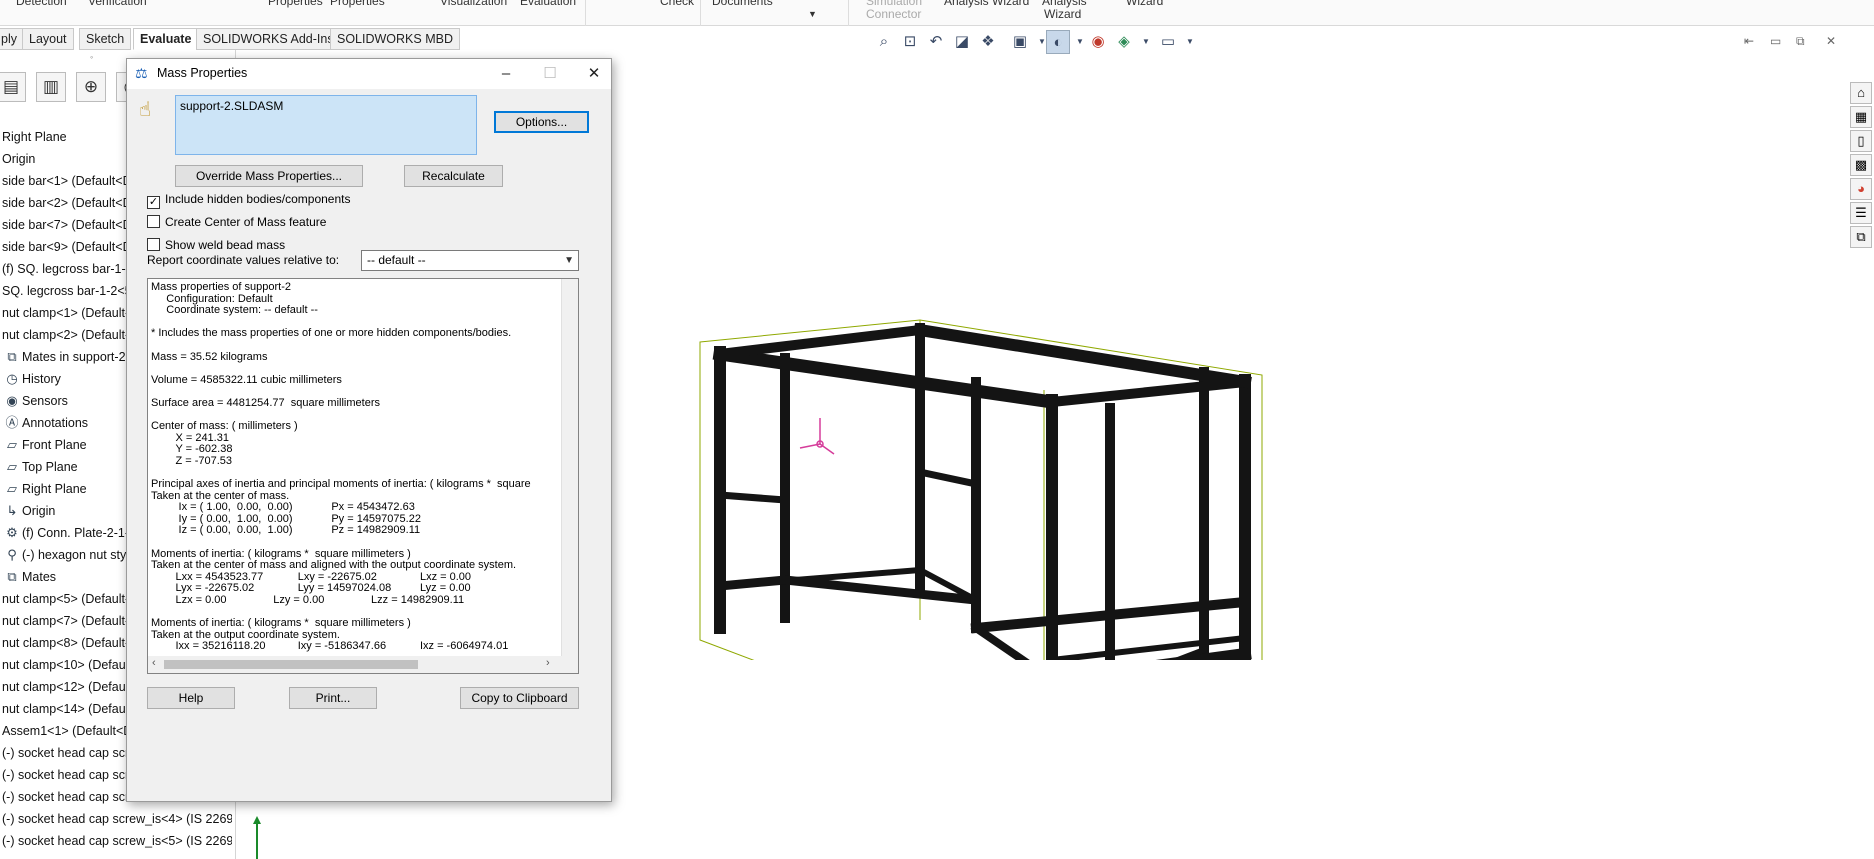  I want to click on panel-grip-icon: ◦, so click(91, 57).